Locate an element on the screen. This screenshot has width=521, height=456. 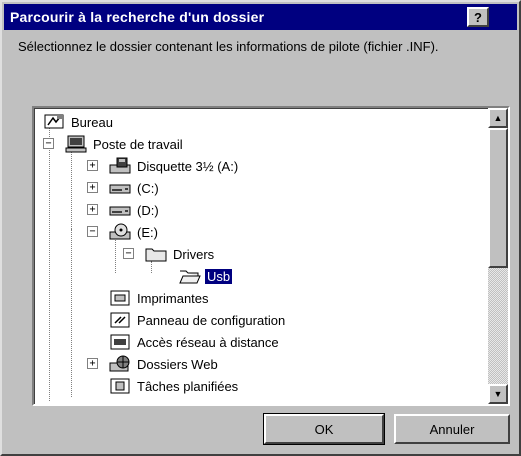
tree-item-label: Tâches planifiées is located at coordinates (188, 386).